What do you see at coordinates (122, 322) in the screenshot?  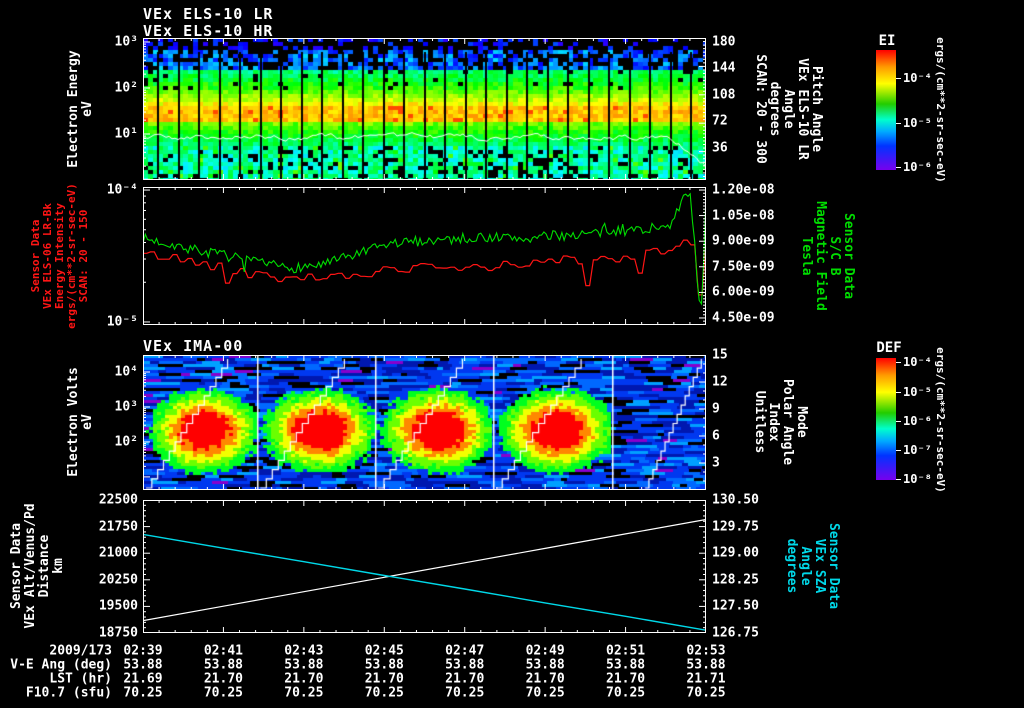 I see `y-axis-tick-label: 10⁻⁵` at bounding box center [122, 322].